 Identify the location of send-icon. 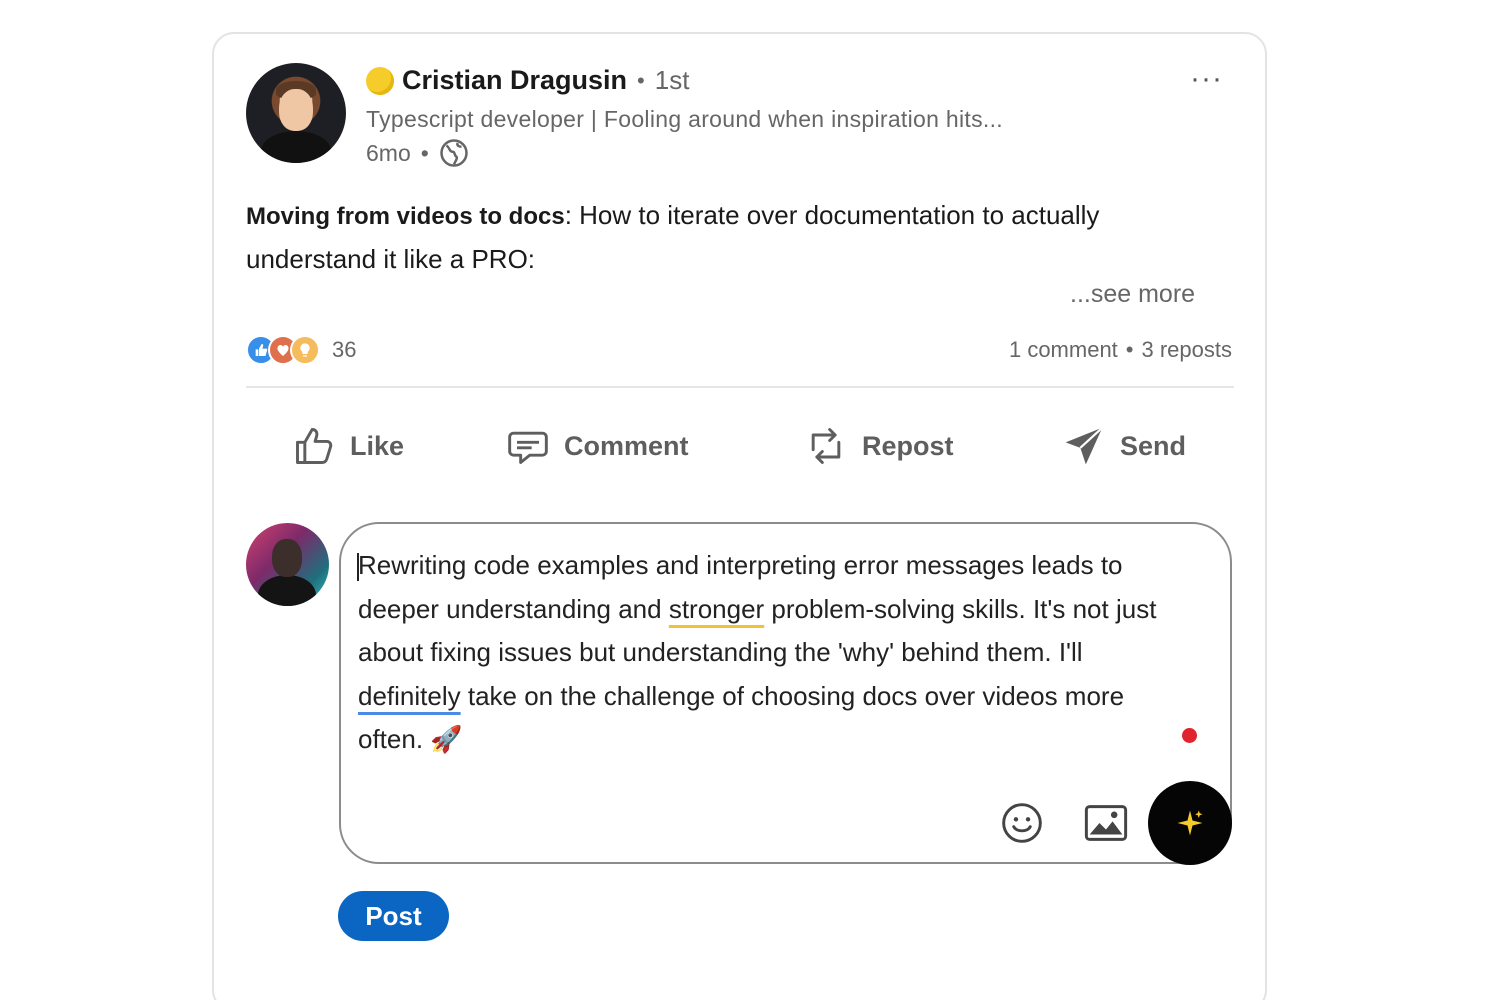
(1084, 445).